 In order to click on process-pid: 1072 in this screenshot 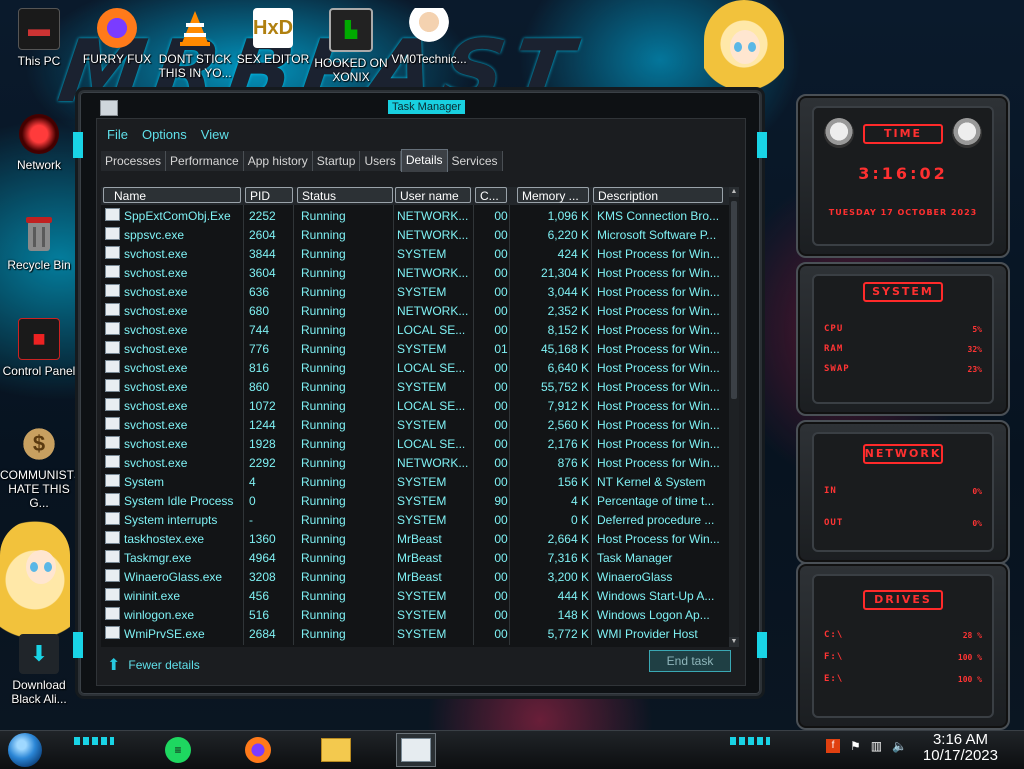, I will do `click(262, 406)`.